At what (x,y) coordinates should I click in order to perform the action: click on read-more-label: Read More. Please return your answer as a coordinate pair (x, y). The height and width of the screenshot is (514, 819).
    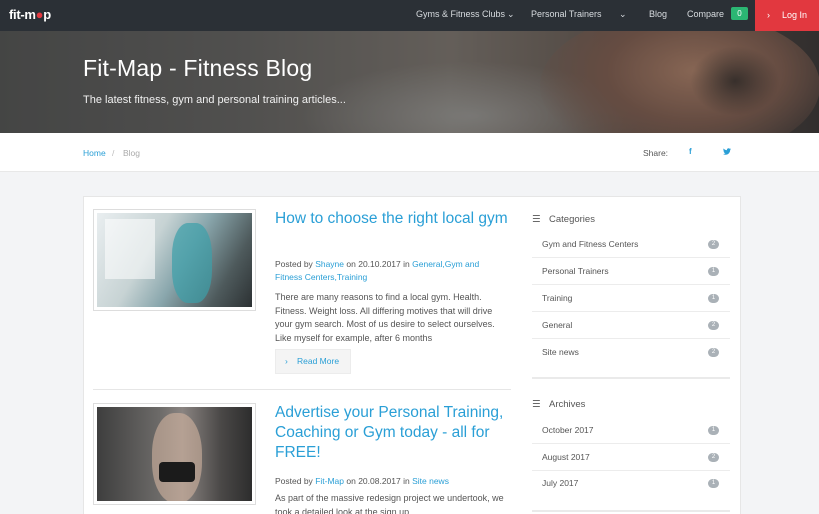
    Looking at the image, I should click on (318, 361).